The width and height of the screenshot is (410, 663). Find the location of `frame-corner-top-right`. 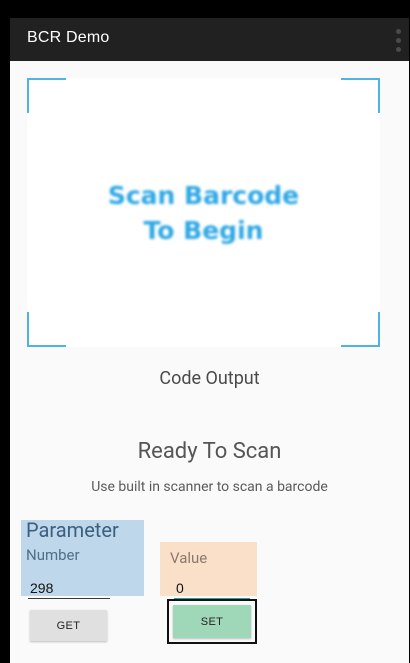

frame-corner-top-right is located at coordinates (360, 95).